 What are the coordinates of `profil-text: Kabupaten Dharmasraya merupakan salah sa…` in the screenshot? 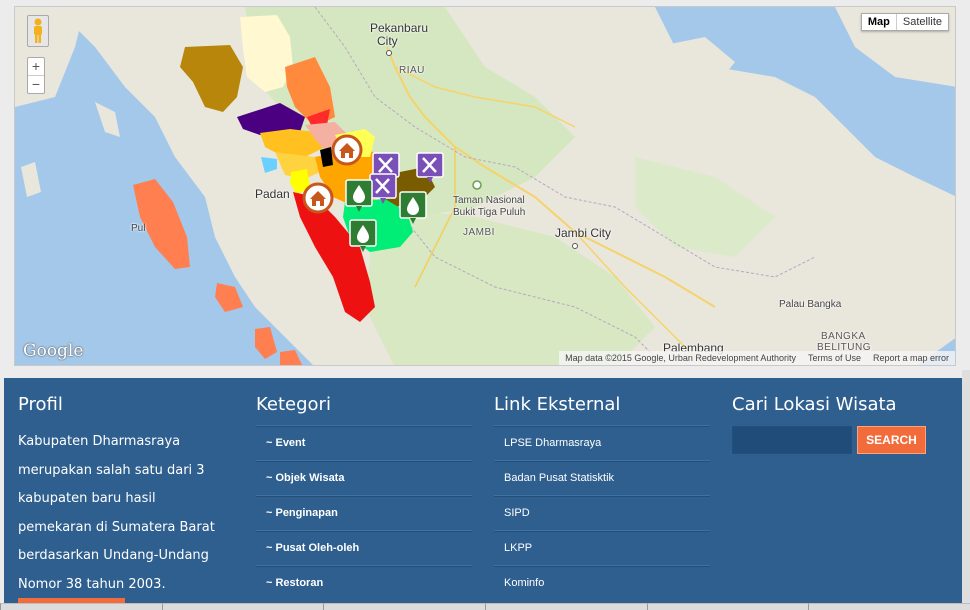 It's located at (116, 513).